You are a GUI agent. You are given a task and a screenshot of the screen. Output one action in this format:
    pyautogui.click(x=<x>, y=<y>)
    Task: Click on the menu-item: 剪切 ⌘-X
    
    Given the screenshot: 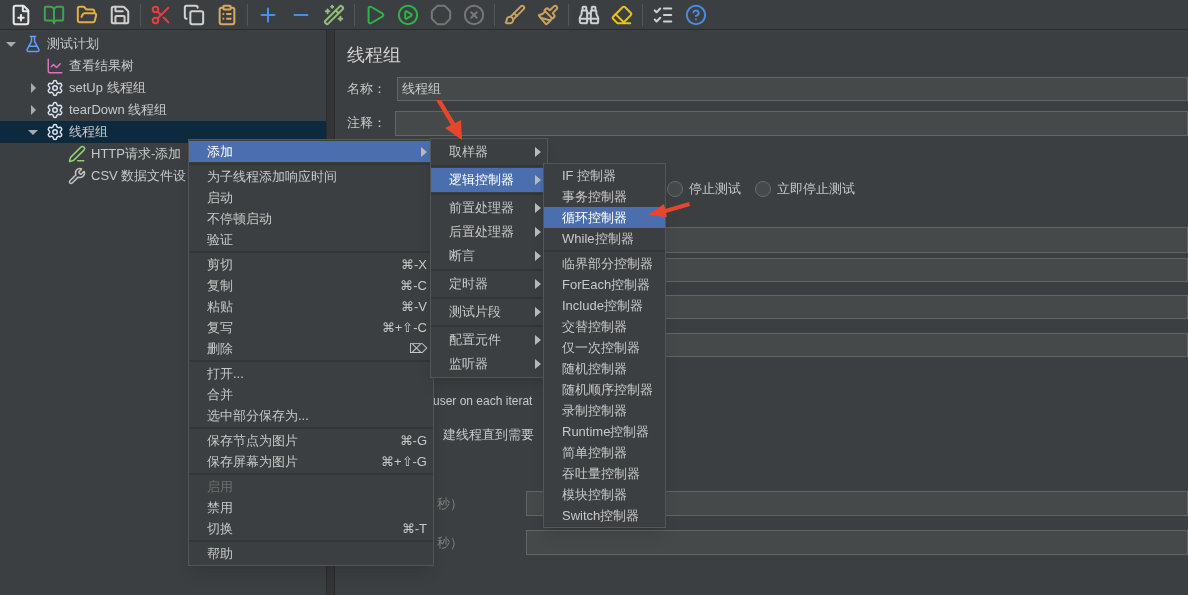 What is the action you would take?
    pyautogui.click(x=311, y=264)
    